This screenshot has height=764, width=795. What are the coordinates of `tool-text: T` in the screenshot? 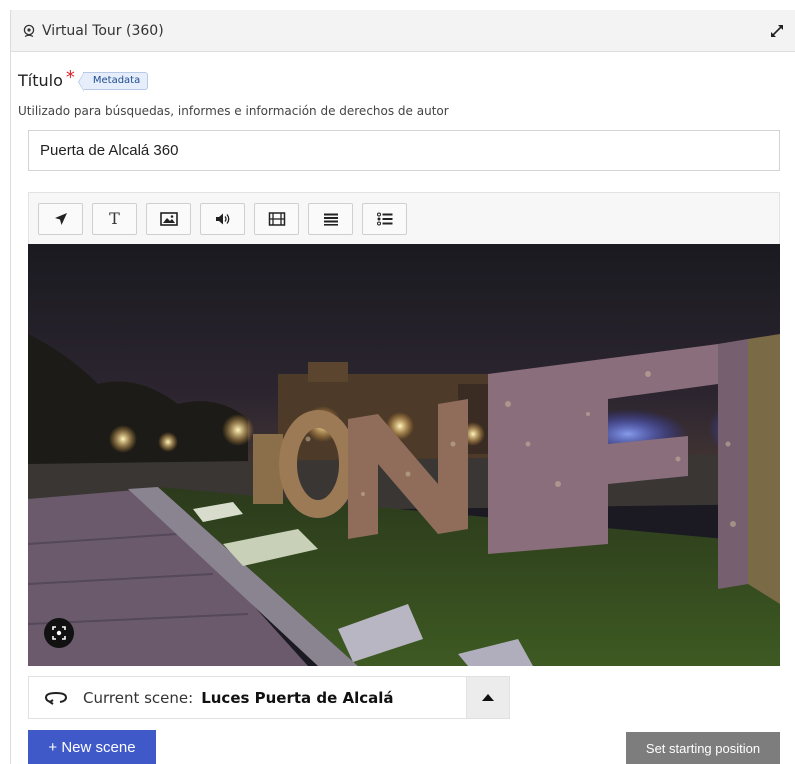 It's located at (114, 218).